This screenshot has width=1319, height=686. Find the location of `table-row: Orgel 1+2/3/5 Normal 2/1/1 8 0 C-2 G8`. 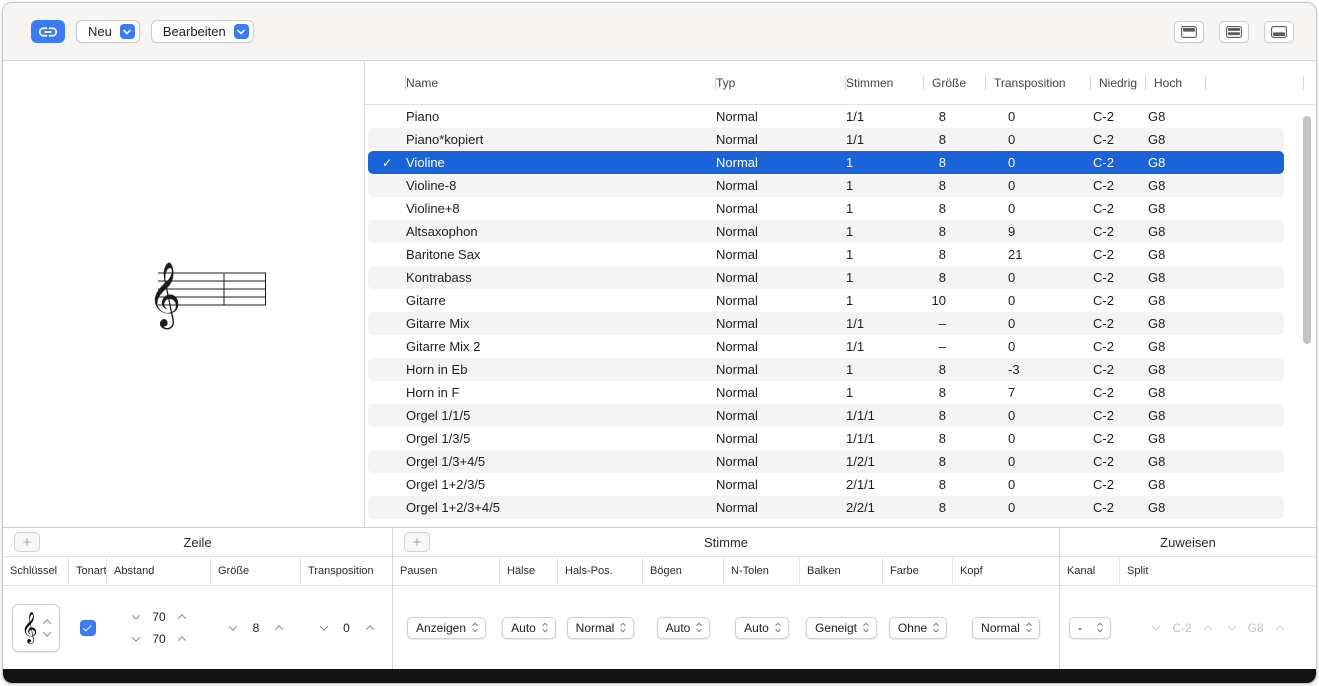

table-row: Orgel 1+2/3/5 Normal 2/1/1 8 0 C-2 G8 is located at coordinates (826, 484).